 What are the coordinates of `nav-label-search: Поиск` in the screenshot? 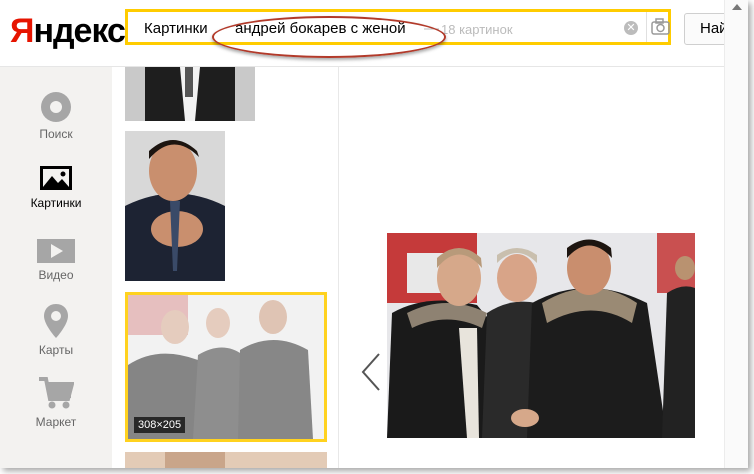 It's located at (56, 134).